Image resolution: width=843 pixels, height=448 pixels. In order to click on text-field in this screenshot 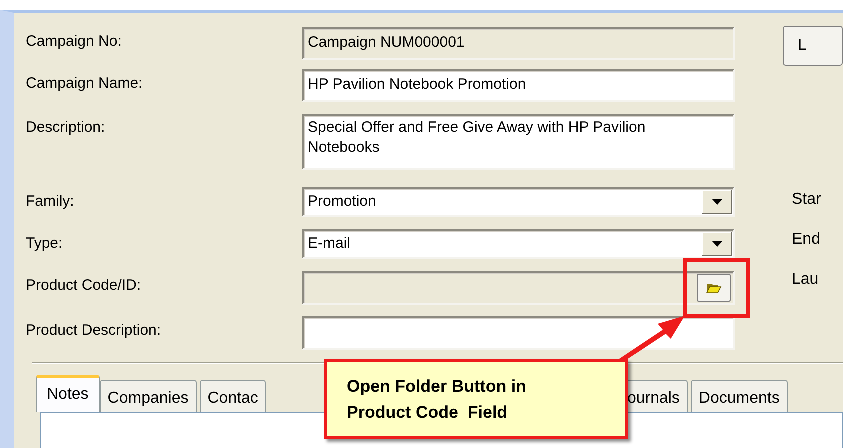, I will do `click(518, 333)`.